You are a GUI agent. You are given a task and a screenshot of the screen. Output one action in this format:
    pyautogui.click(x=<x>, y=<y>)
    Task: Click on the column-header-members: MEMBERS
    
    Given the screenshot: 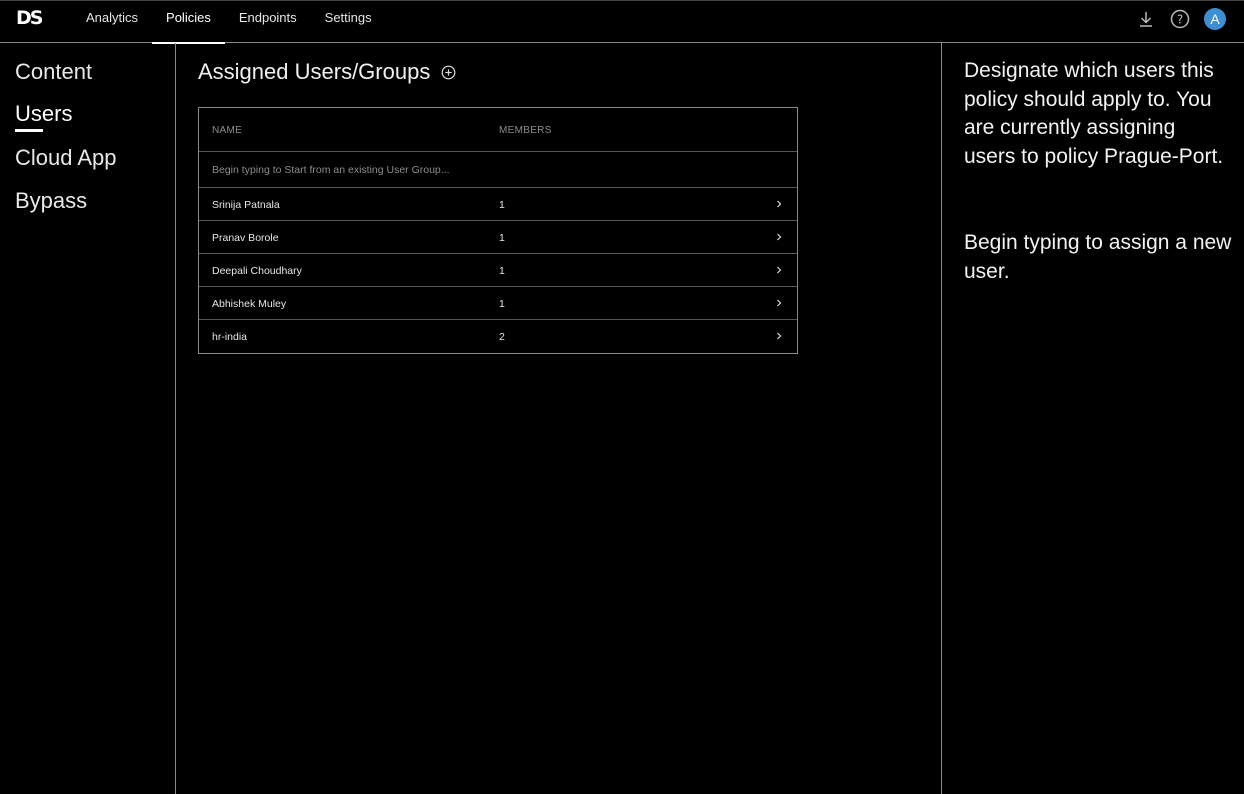 What is the action you would take?
    pyautogui.click(x=525, y=130)
    